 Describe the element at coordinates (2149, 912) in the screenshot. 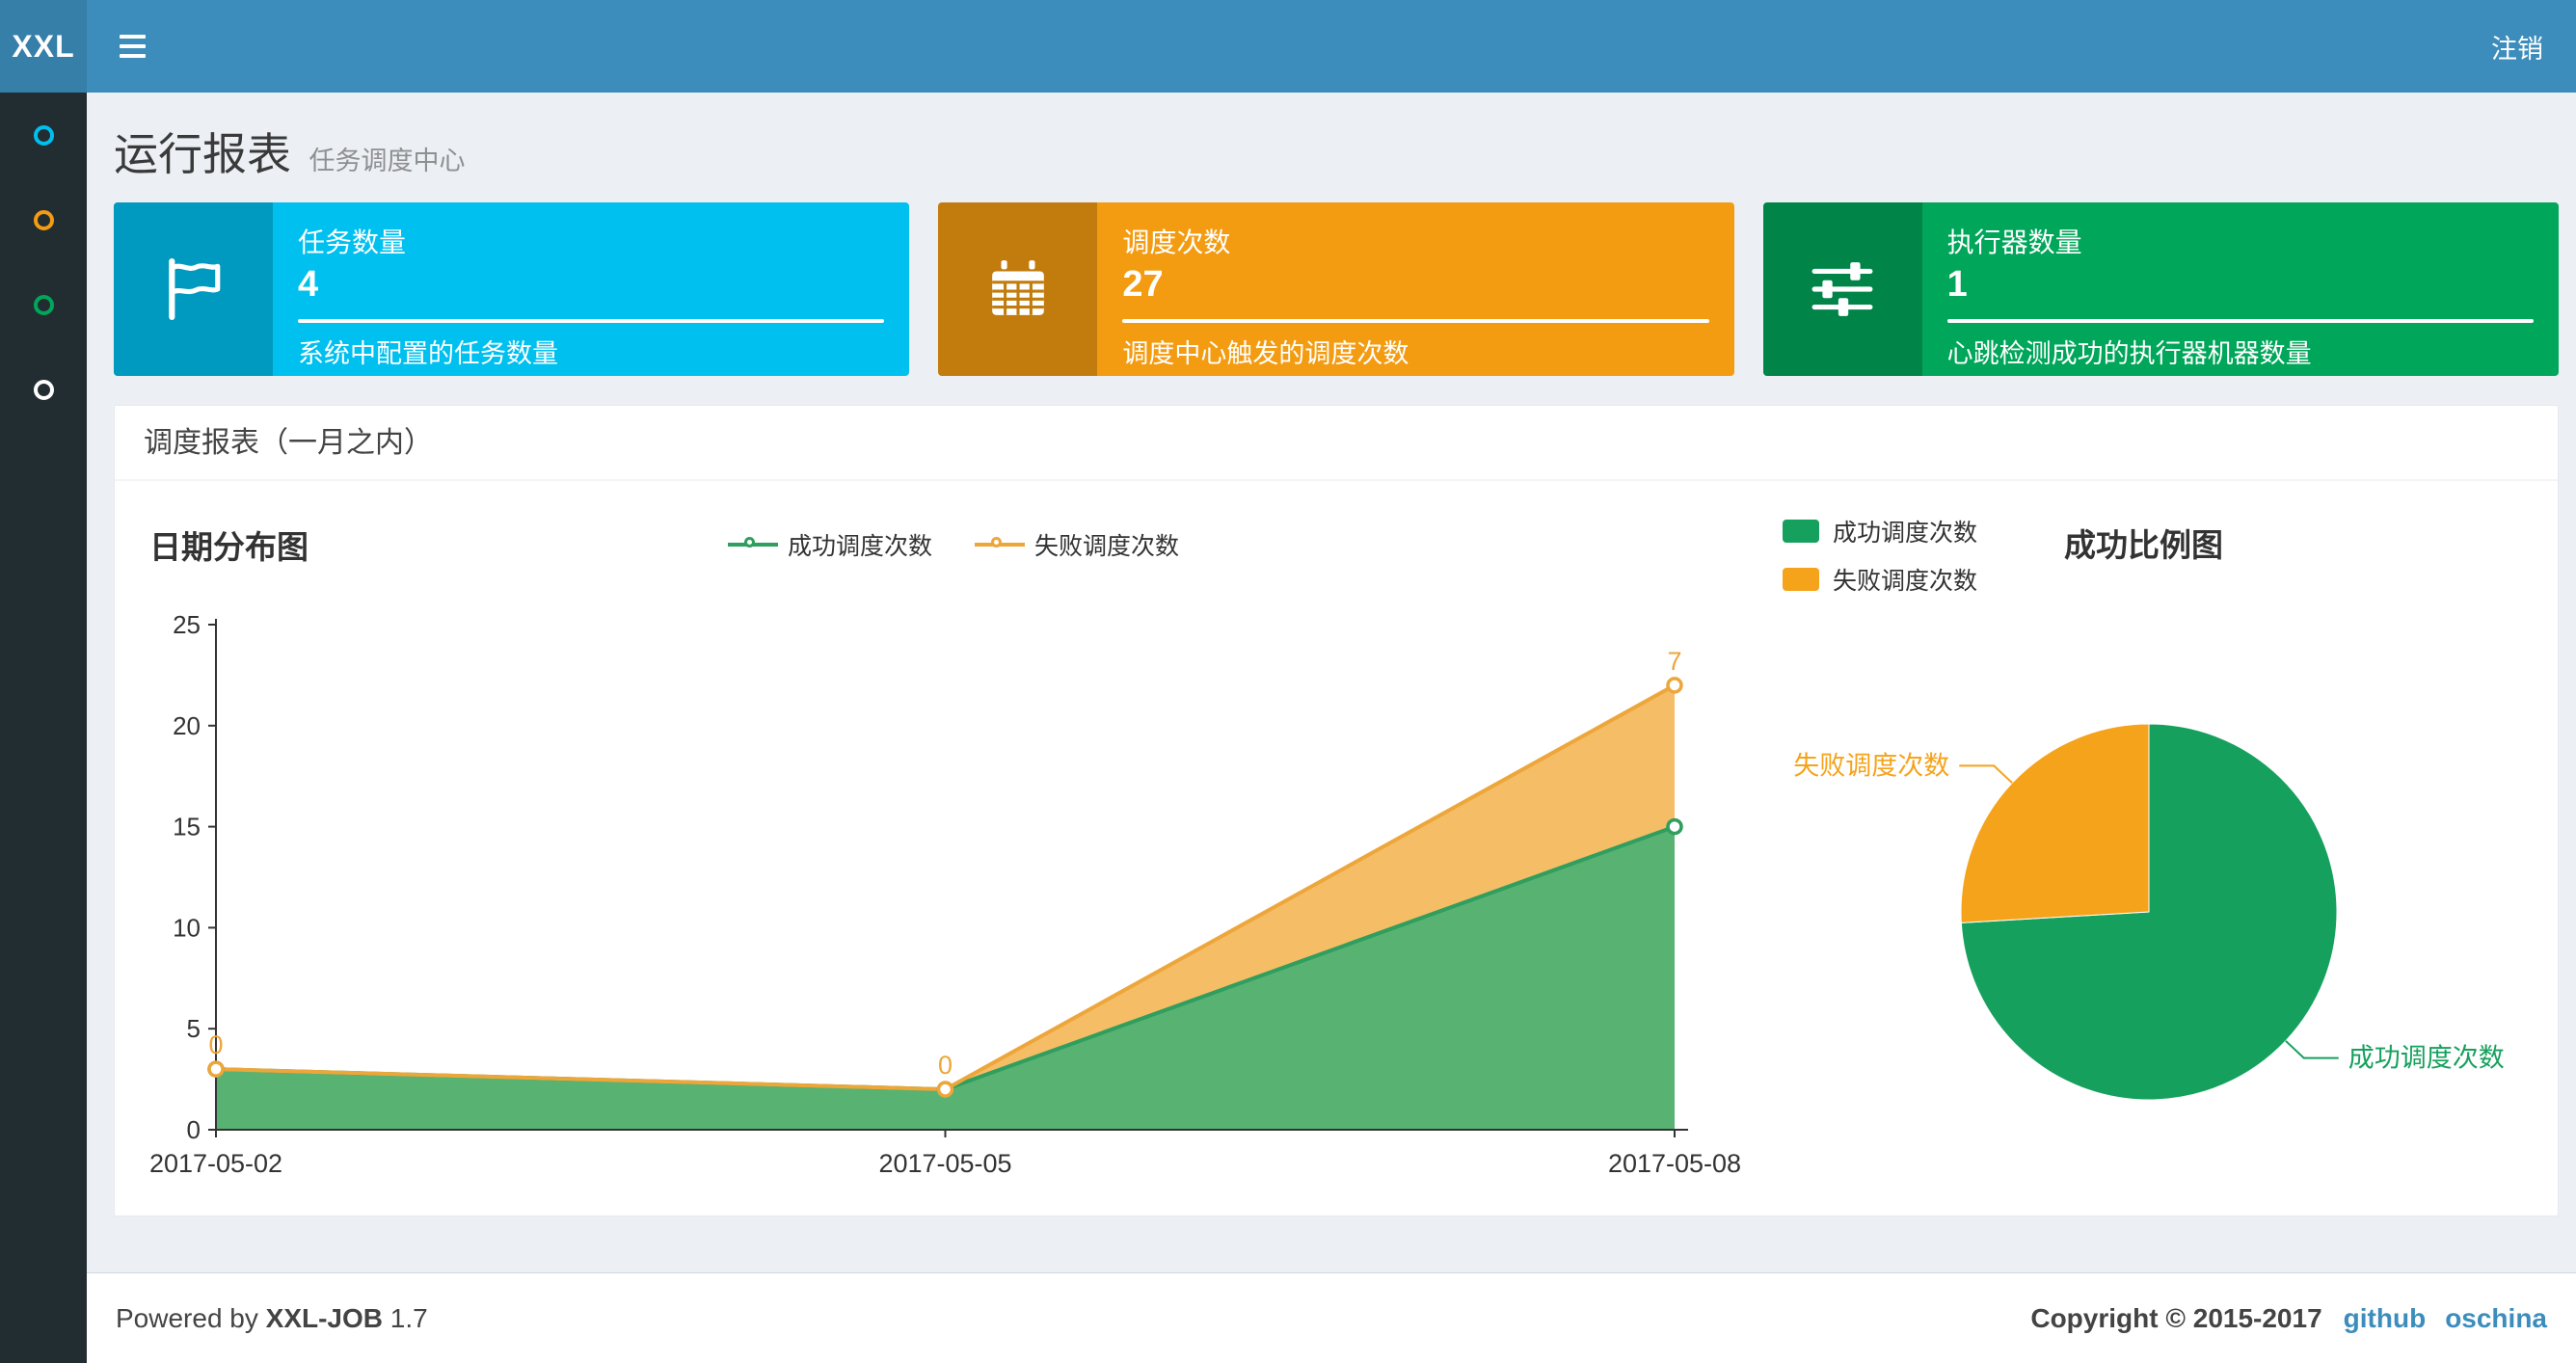

I see `pie-chart-svg: 成功调度次数 失败调度次数` at that location.